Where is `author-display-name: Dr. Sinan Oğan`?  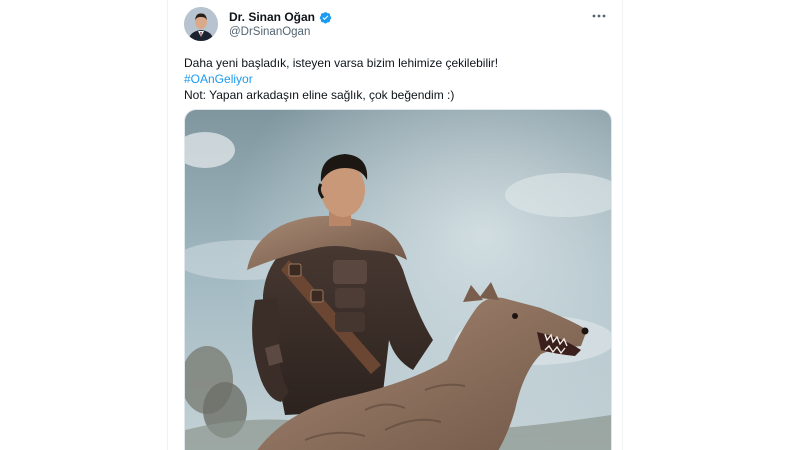 author-display-name: Dr. Sinan Oğan is located at coordinates (272, 17).